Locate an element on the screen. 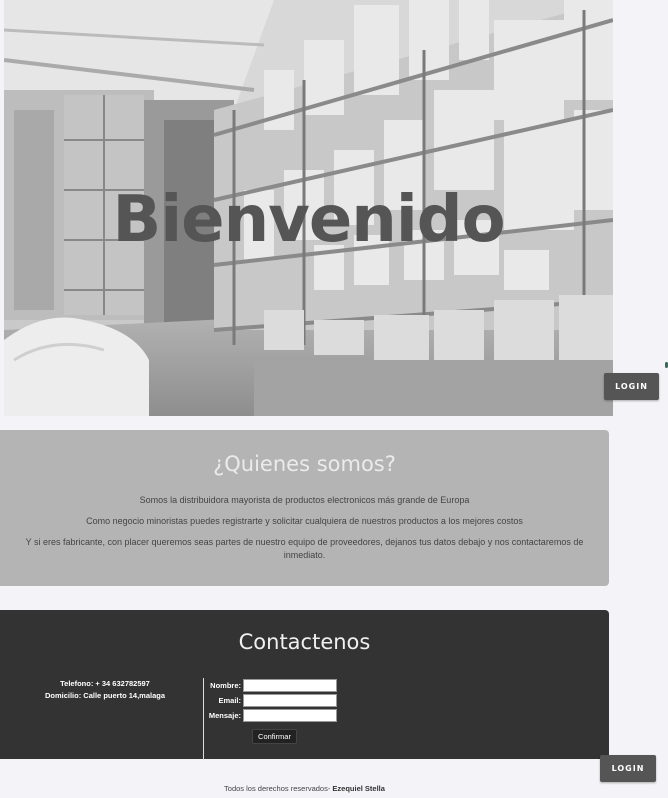 This screenshot has height=798, width=668. email-label: Email: is located at coordinates (229, 700).